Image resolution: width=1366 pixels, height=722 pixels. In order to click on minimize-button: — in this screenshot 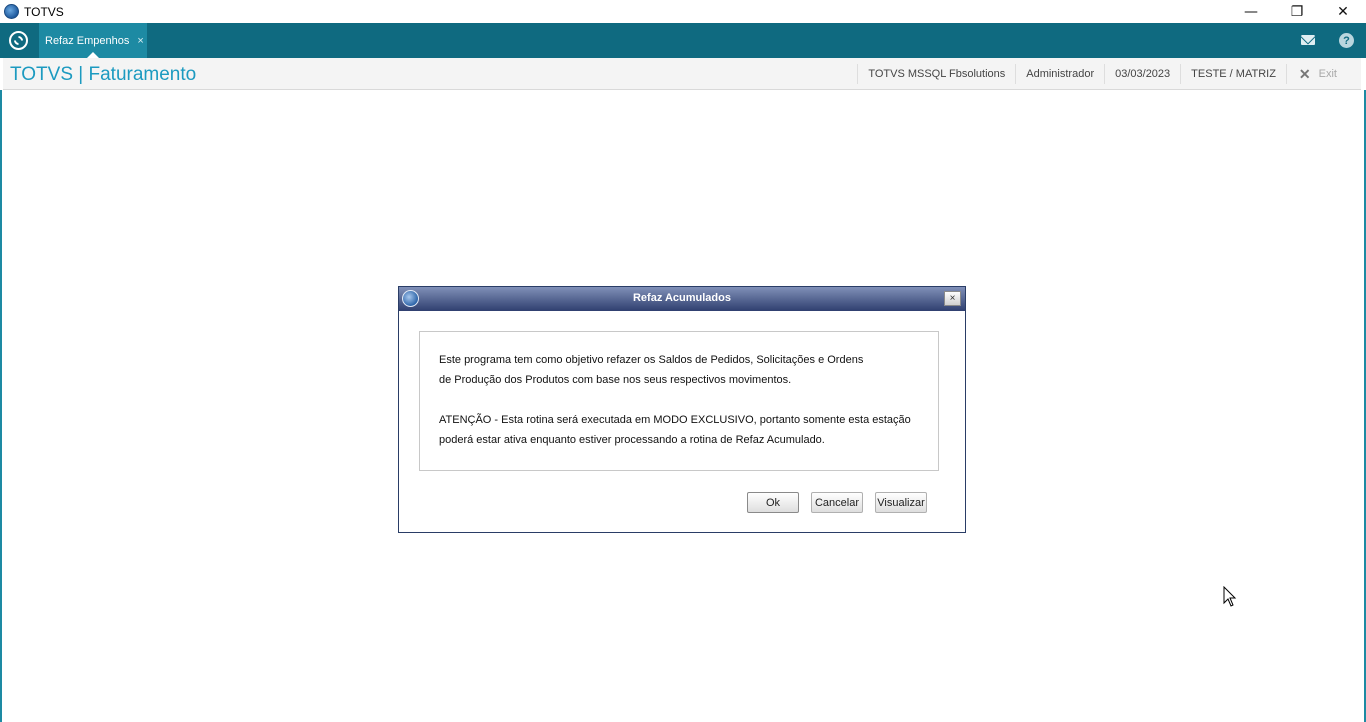, I will do `click(1251, 11)`.